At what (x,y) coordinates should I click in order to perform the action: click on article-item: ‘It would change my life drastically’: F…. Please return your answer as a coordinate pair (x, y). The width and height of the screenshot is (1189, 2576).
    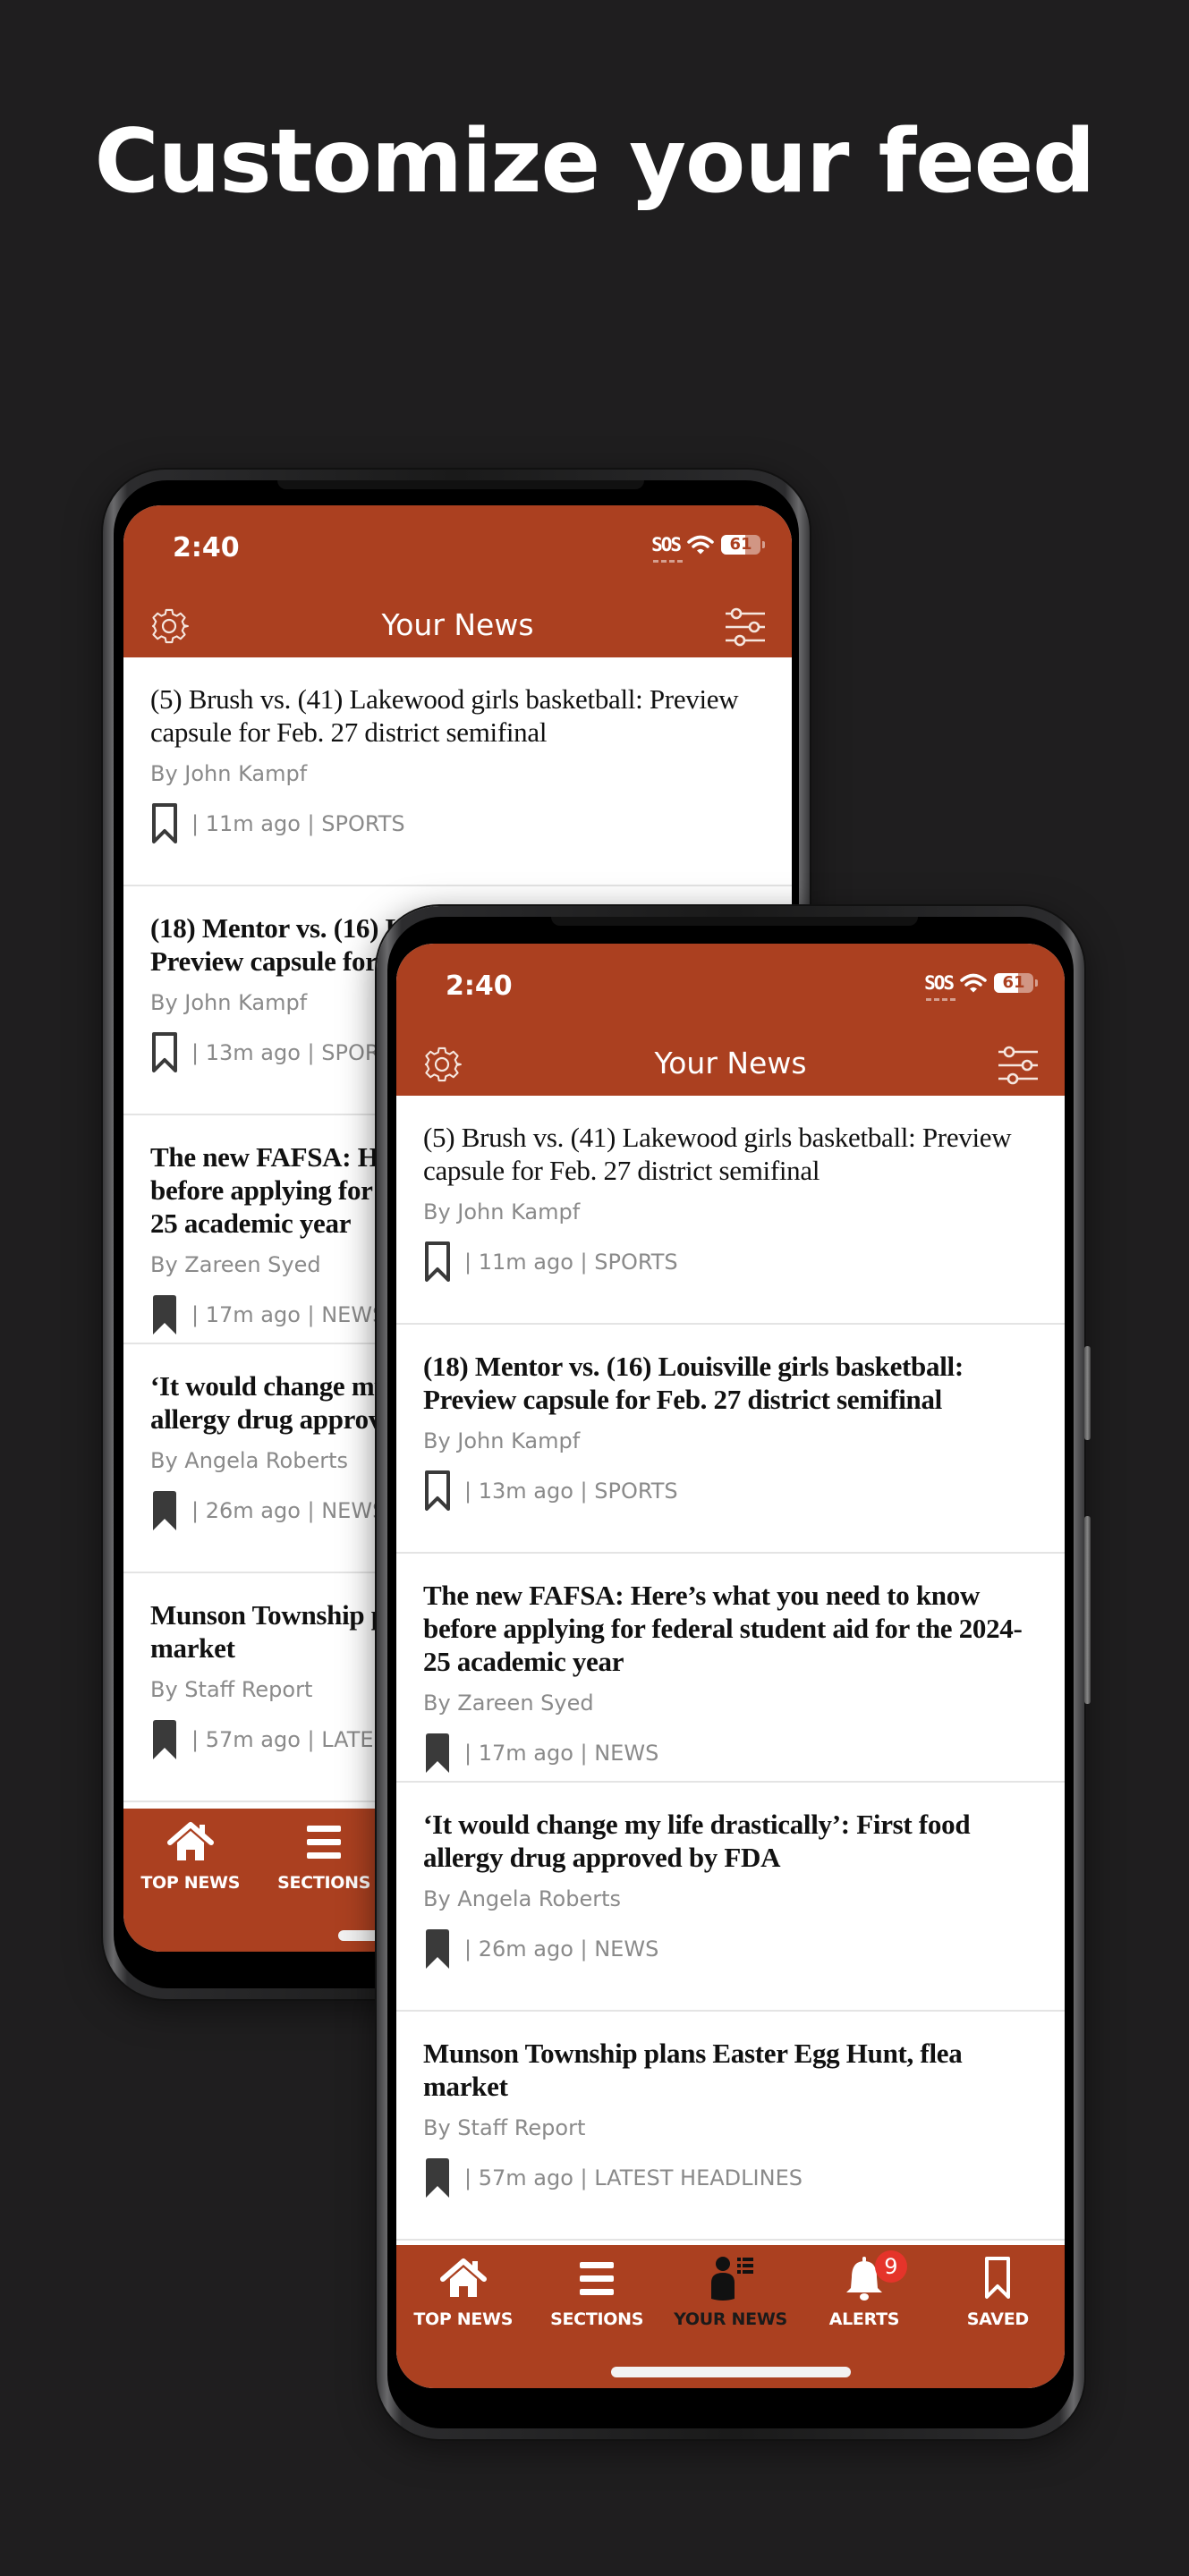
    Looking at the image, I should click on (730, 1897).